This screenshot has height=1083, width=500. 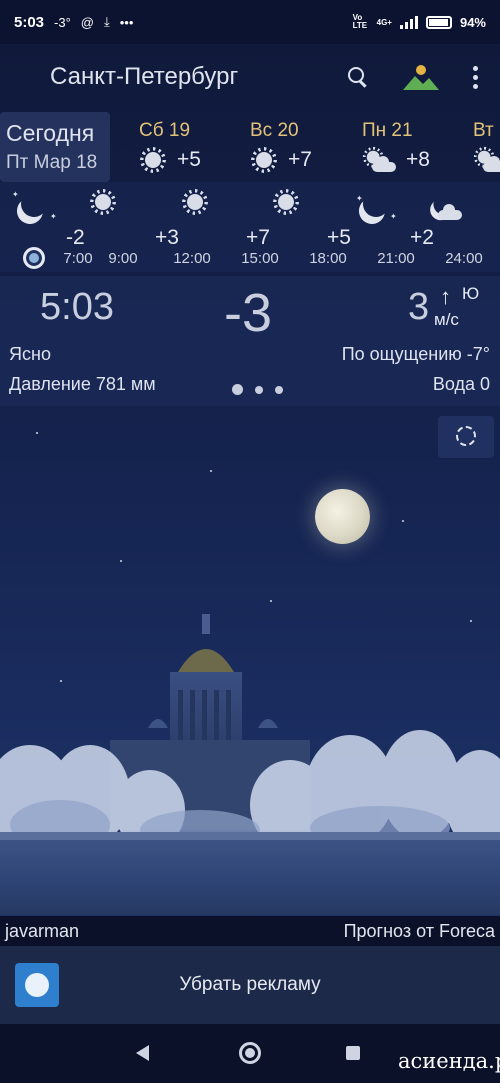 I want to click on hourly-time: 24:00, so click(x=464, y=258).